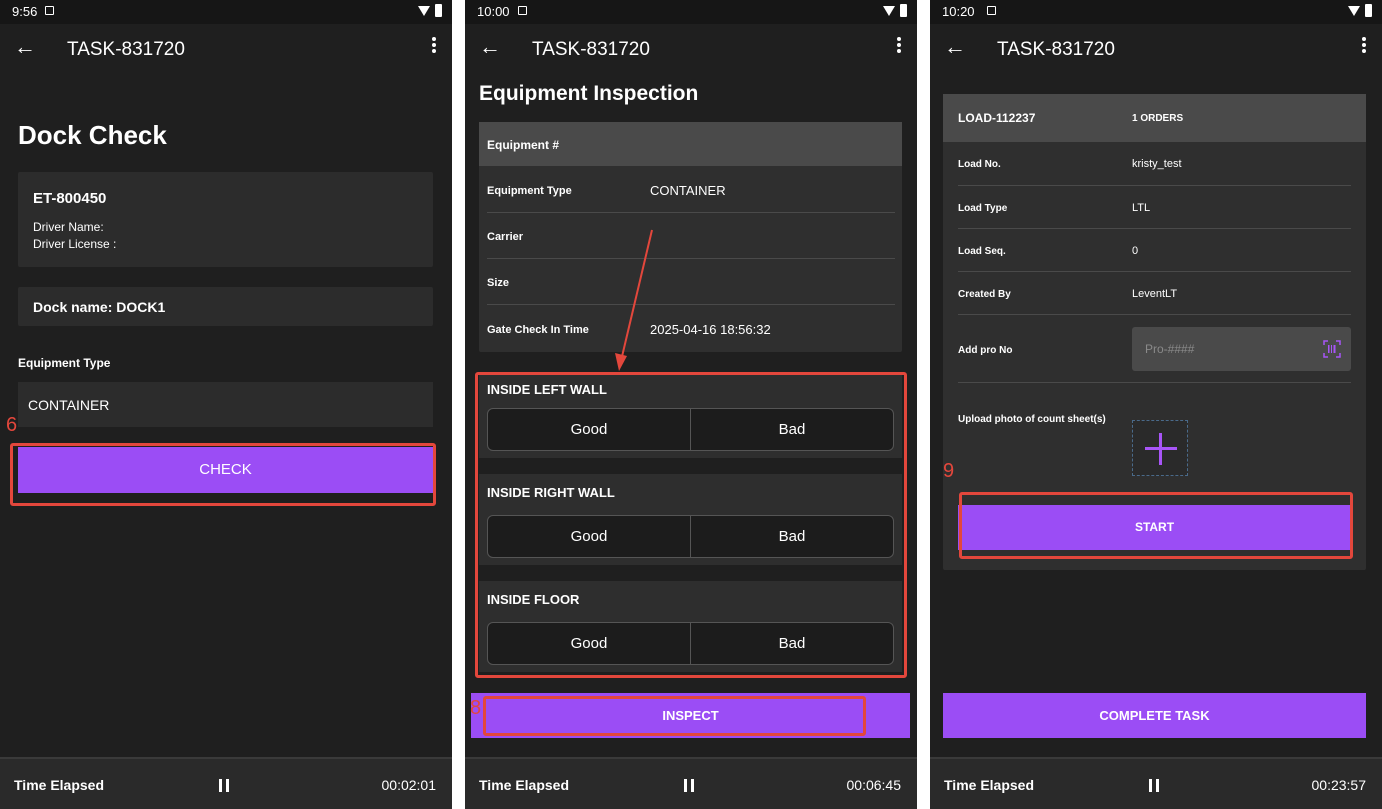  I want to click on footer-bar: Time Elapsed 00:02:01, so click(226, 783).